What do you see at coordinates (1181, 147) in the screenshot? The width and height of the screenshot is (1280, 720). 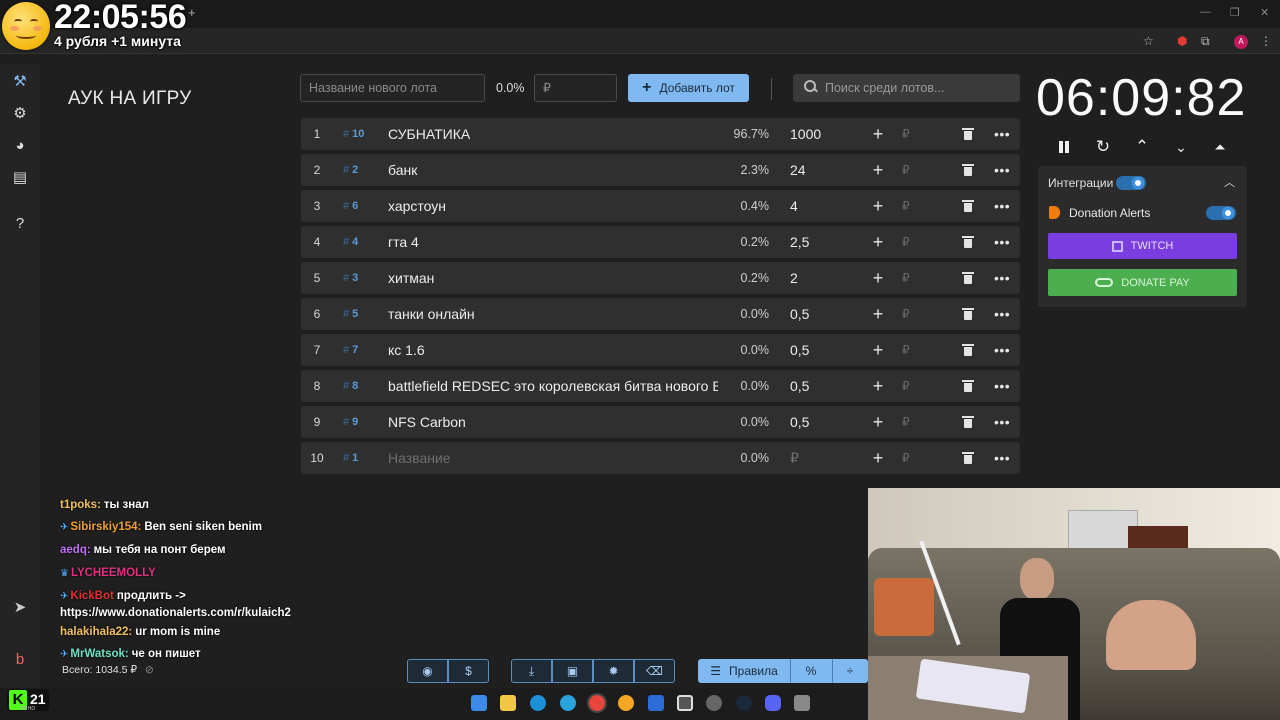 I see `chevron-down-icon: ⌄` at bounding box center [1181, 147].